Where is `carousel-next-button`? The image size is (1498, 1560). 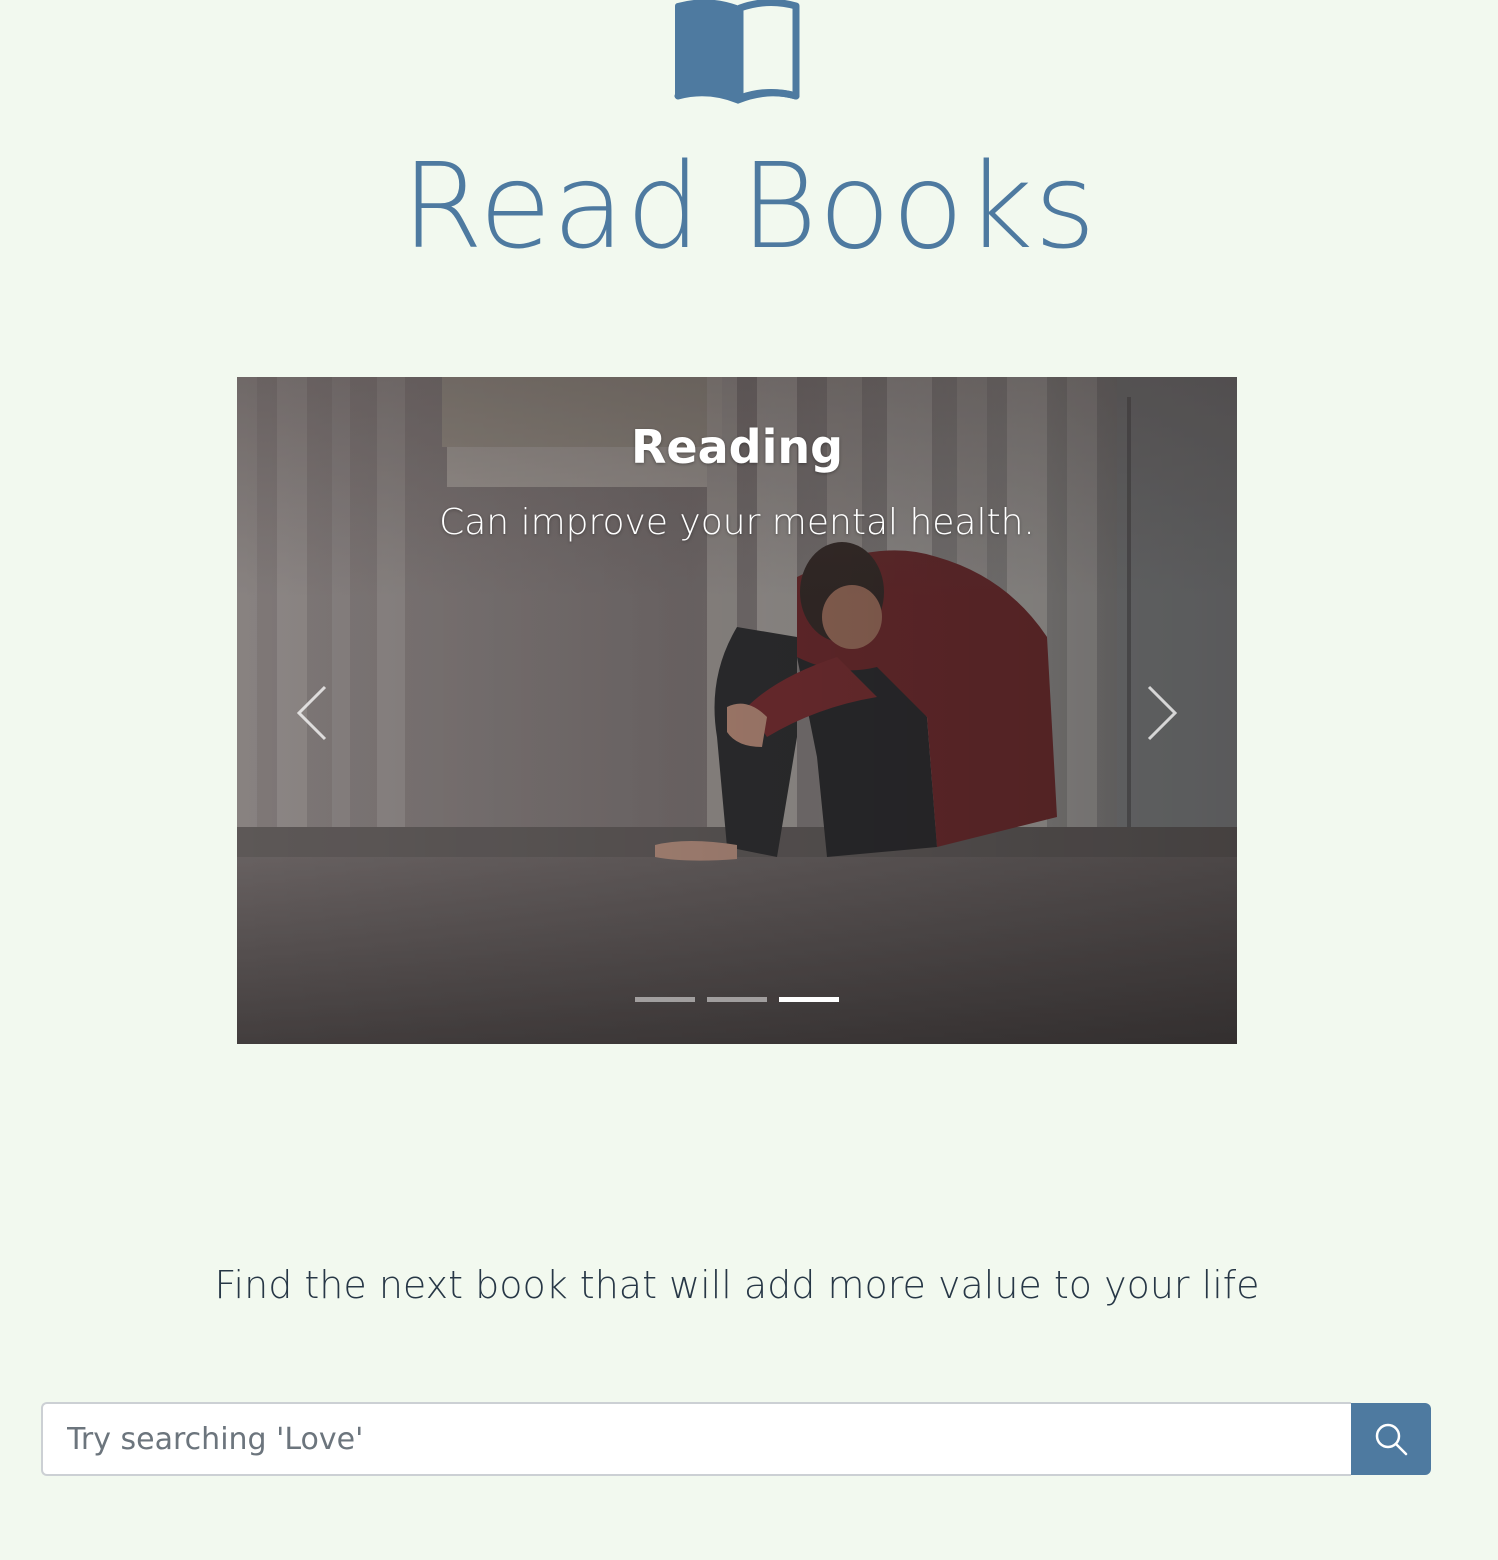 carousel-next-button is located at coordinates (1161, 713).